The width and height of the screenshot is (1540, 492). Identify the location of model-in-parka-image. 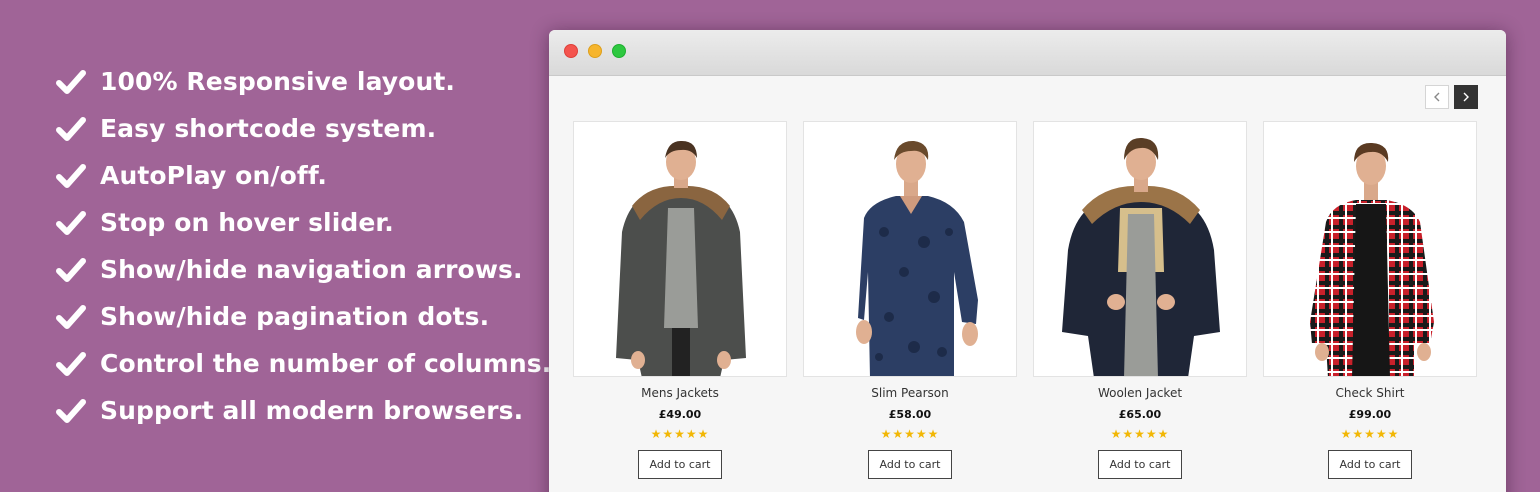
(681, 258).